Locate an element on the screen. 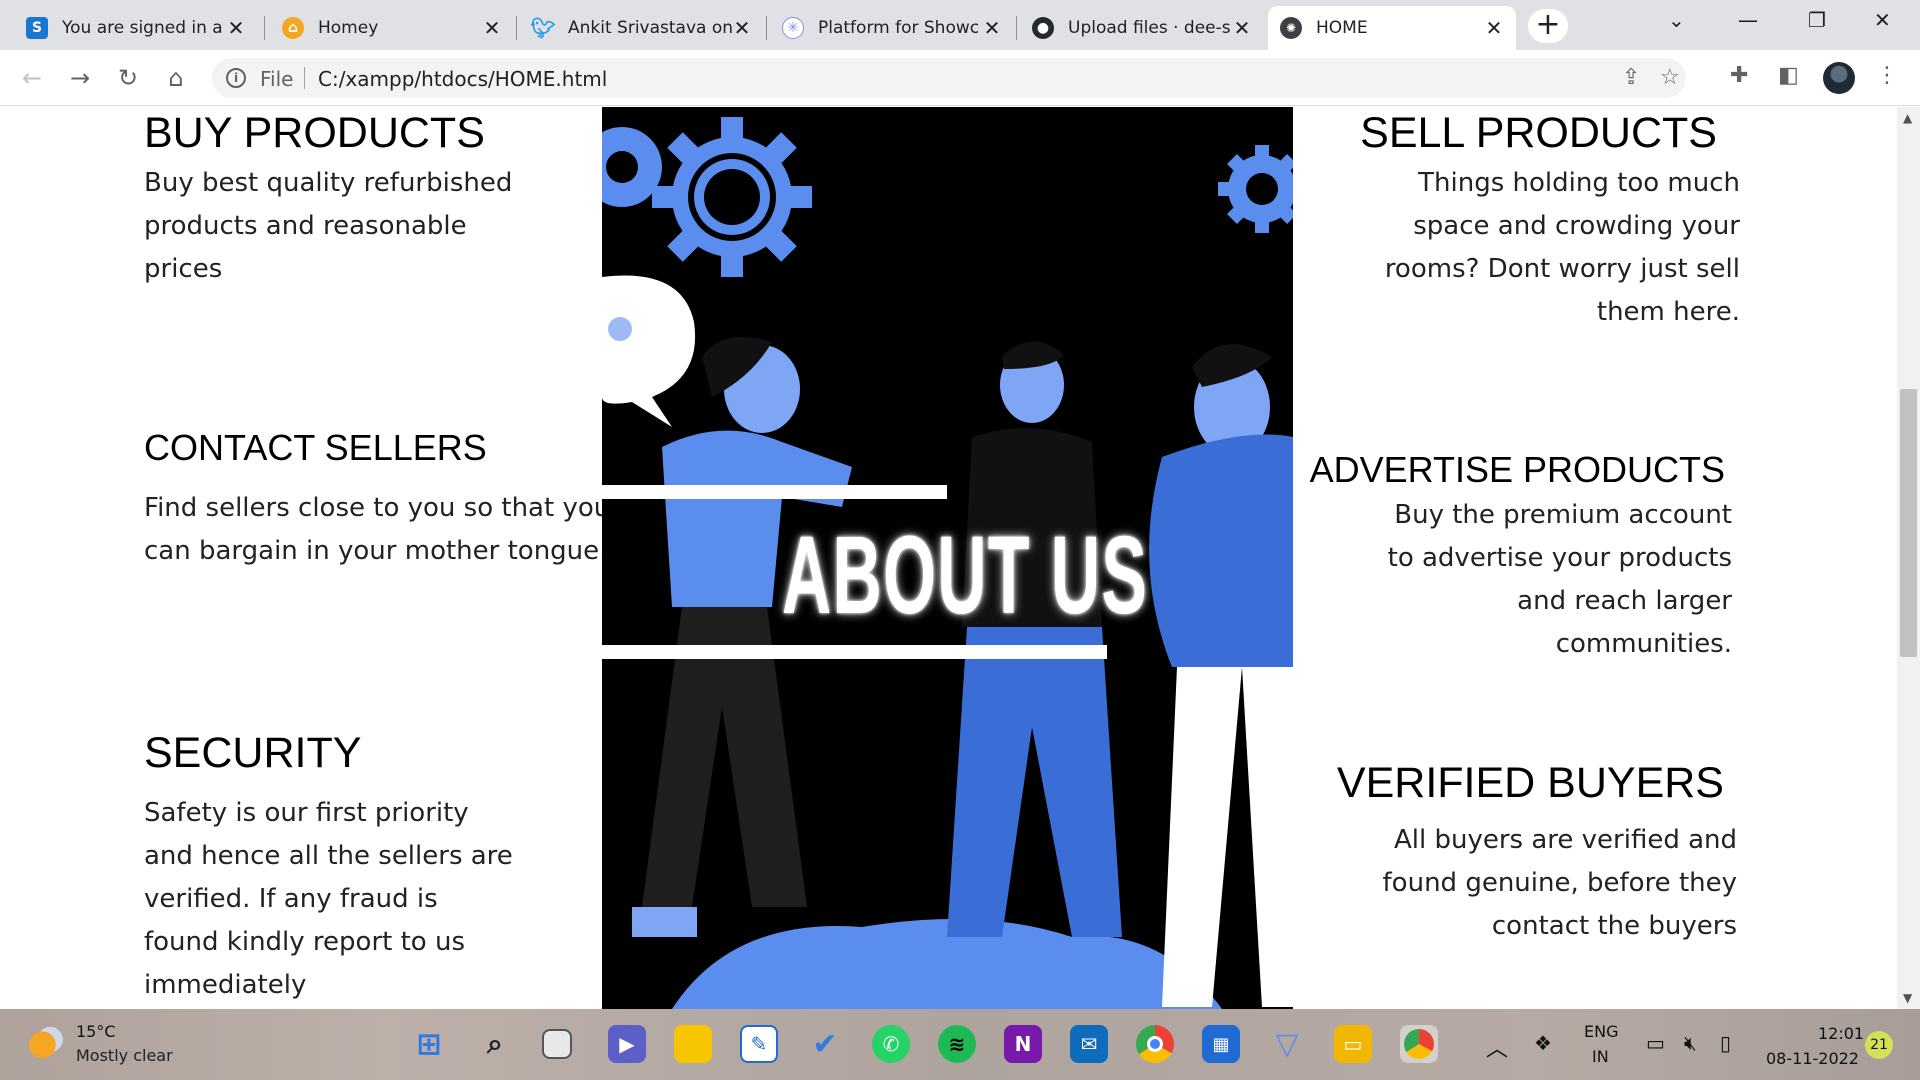 The width and height of the screenshot is (1920, 1080). tab-github: ● Upload files · dee-s ✕ is located at coordinates (1142, 28).